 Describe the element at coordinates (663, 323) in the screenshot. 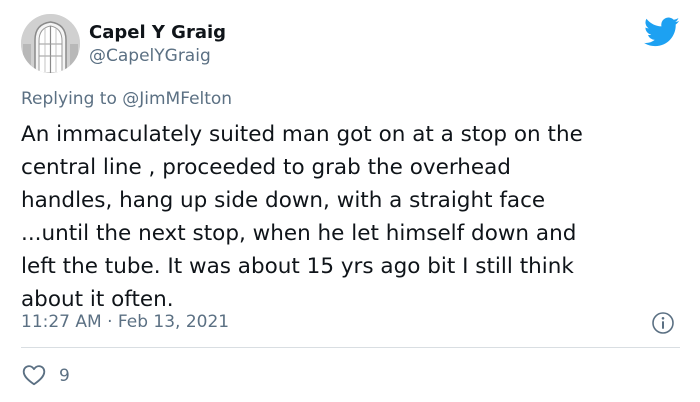

I see `info-icon` at that location.